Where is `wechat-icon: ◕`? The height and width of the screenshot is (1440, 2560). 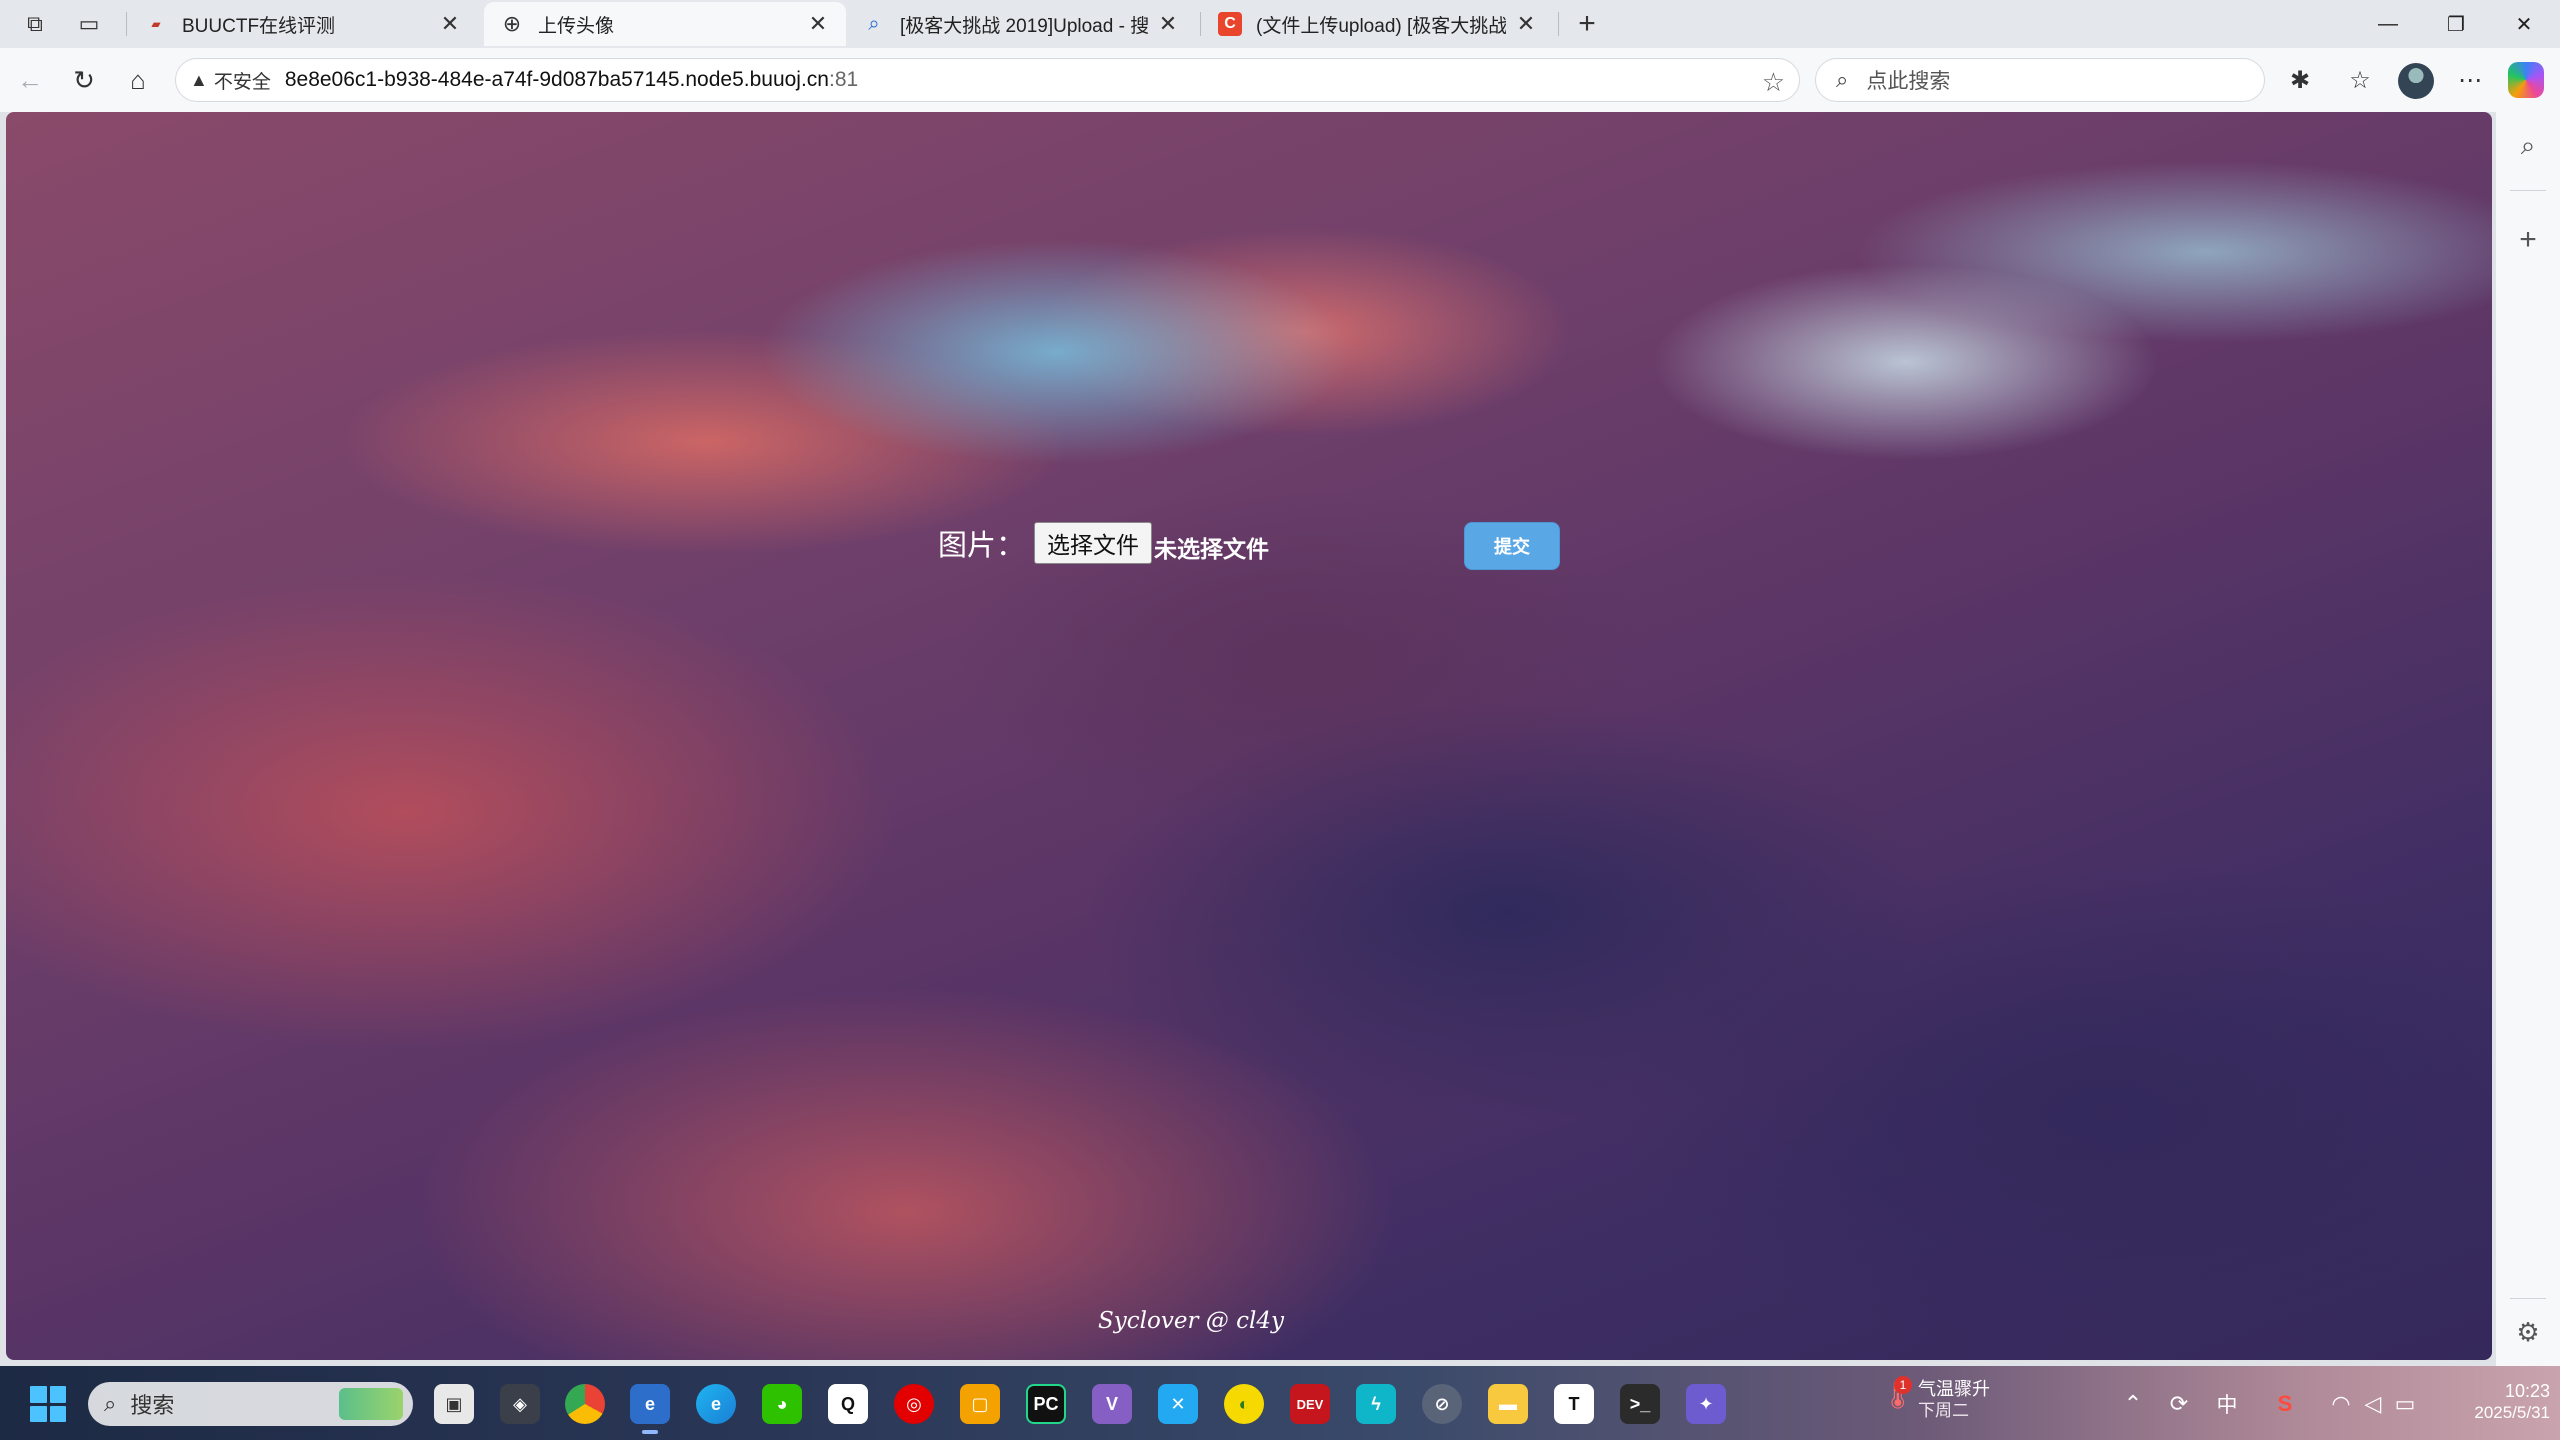
wechat-icon: ◕ is located at coordinates (782, 1404).